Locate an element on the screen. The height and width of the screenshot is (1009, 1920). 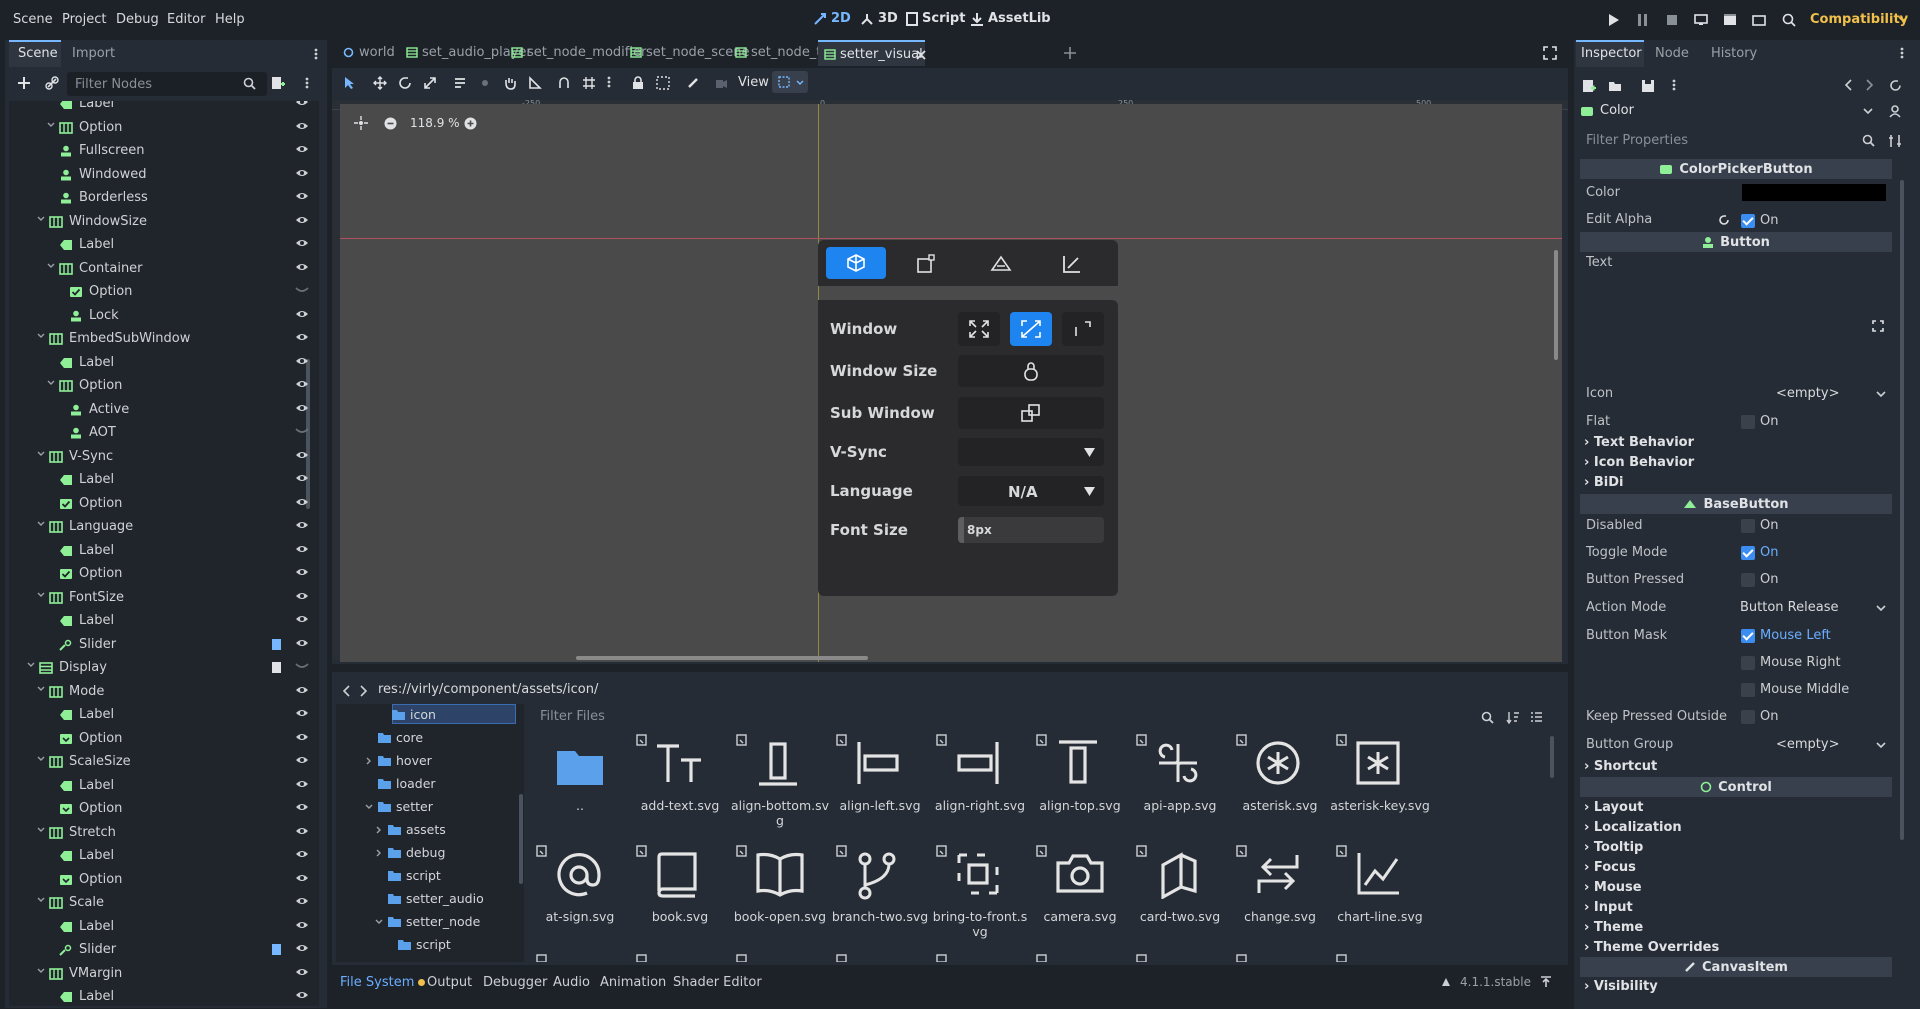
tree-node: Stretch is located at coordinates (162, 832).